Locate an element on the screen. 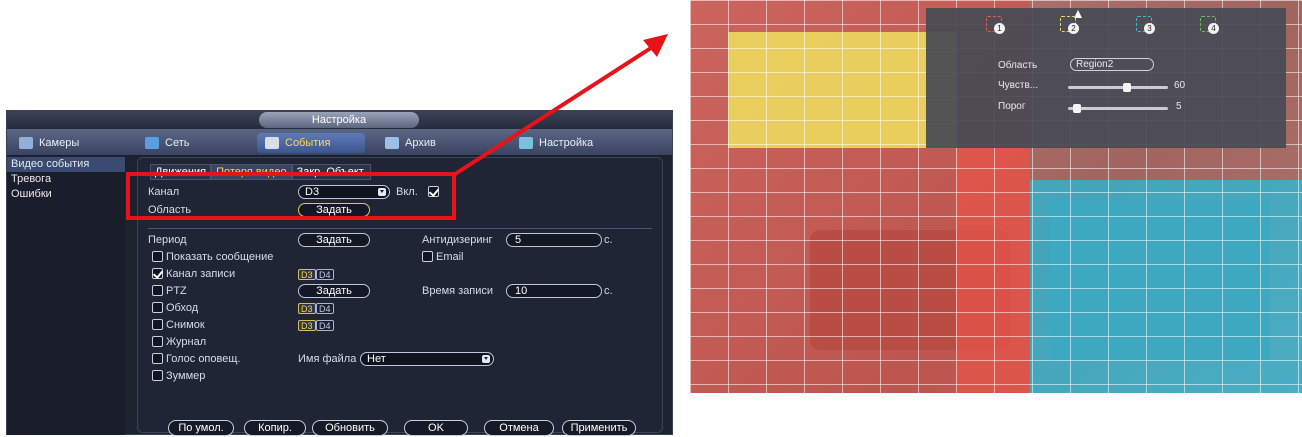 This screenshot has height=437, width=1302. record-time-input: 10 is located at coordinates (554, 291).